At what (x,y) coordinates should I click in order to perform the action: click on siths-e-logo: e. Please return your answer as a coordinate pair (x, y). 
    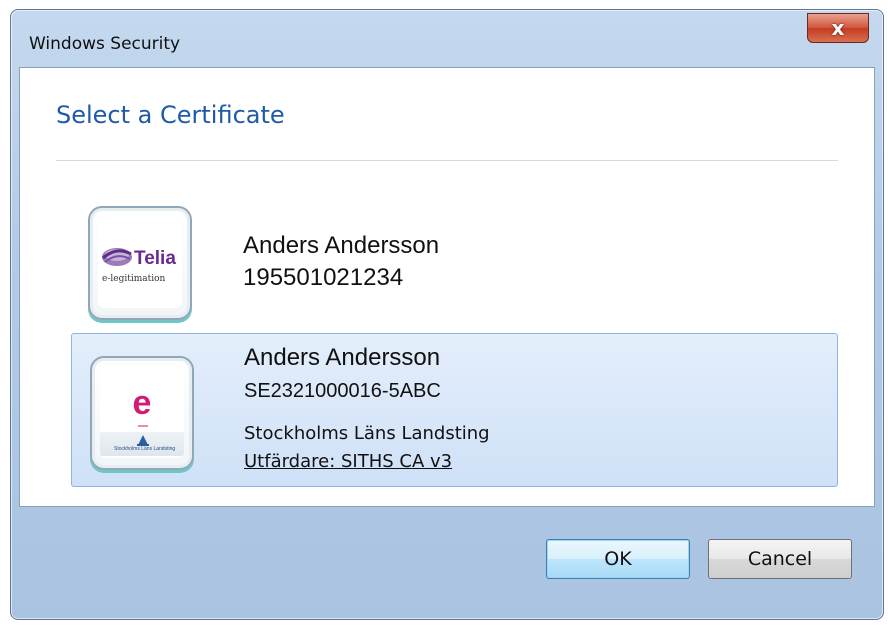
    Looking at the image, I should click on (142, 403).